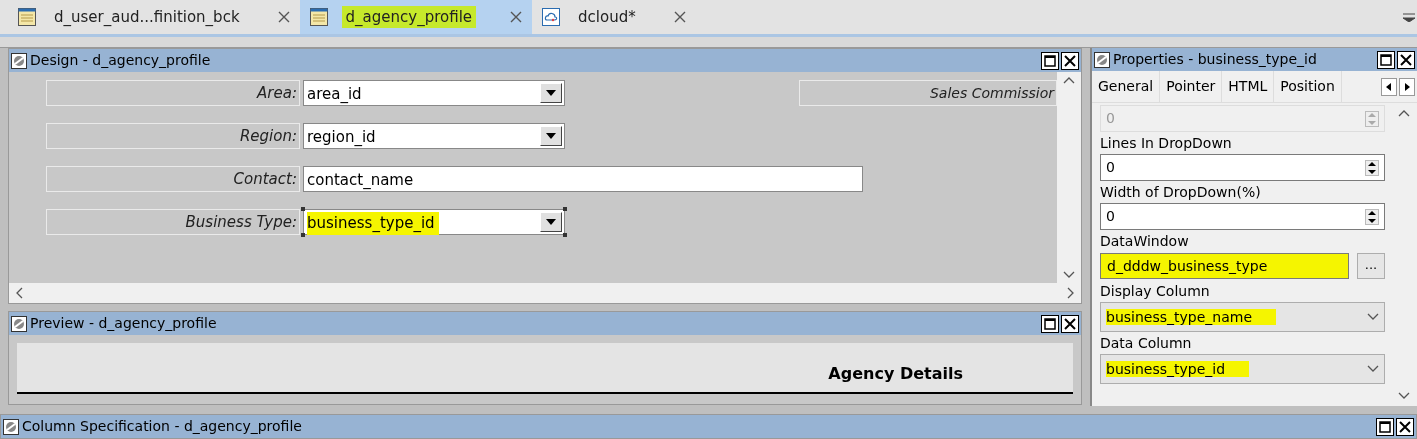  Describe the element at coordinates (373, 223) in the screenshot. I see `field-value: business_type_id` at that location.